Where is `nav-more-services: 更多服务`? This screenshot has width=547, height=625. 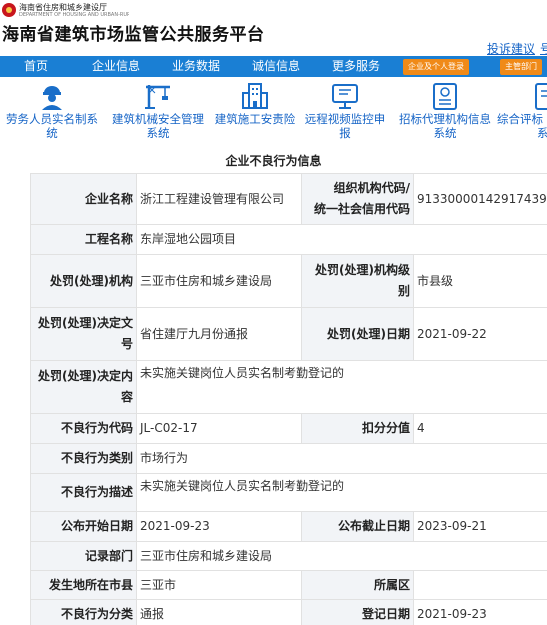 nav-more-services: 更多服务 is located at coordinates (356, 66).